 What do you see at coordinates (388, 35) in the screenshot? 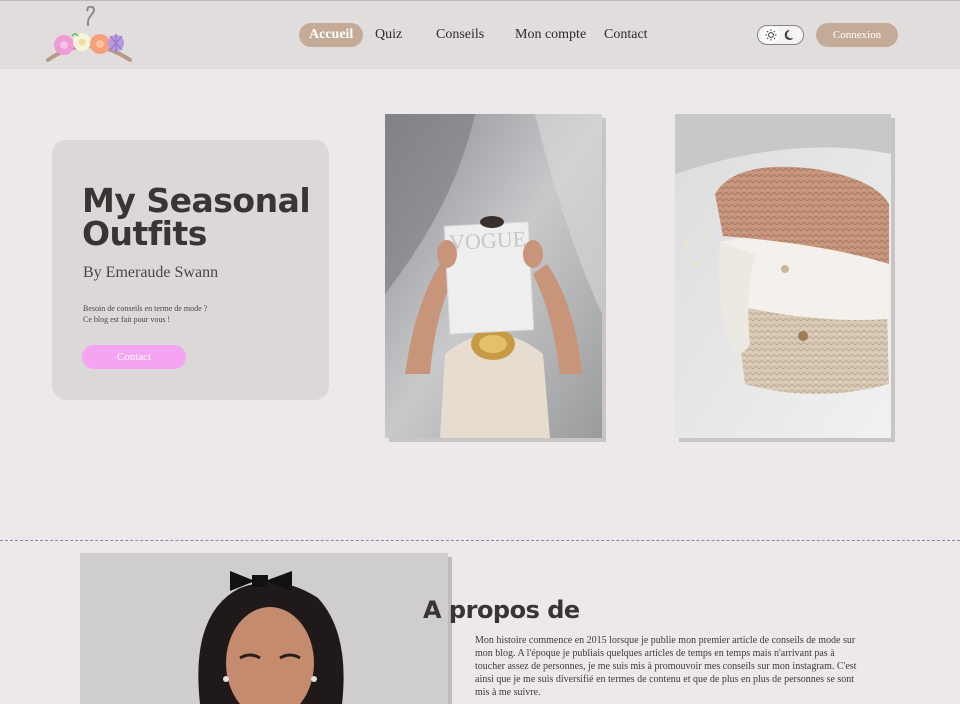
I see `nav-item-quiz: Quiz` at bounding box center [388, 35].